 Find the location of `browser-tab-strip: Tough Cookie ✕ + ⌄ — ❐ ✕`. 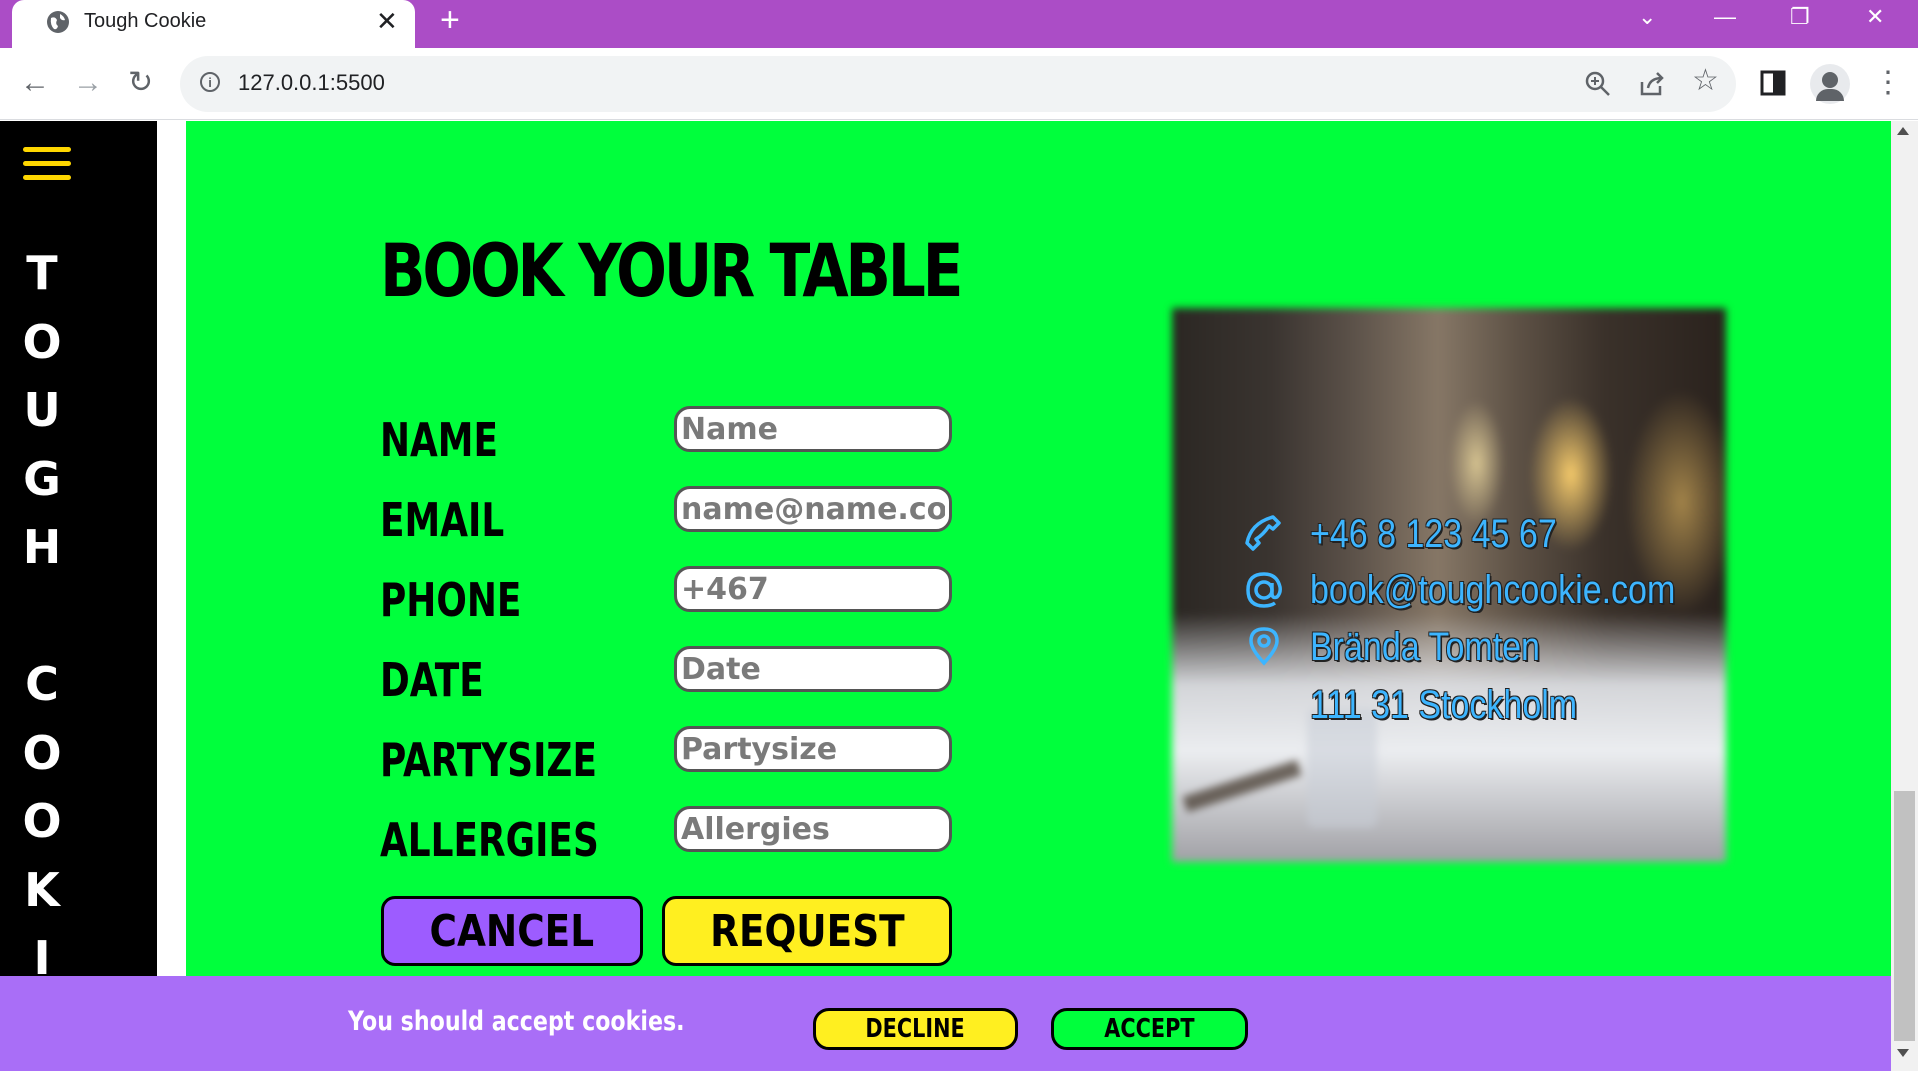

browser-tab-strip: Tough Cookie ✕ + ⌄ — ❐ ✕ is located at coordinates (959, 24).